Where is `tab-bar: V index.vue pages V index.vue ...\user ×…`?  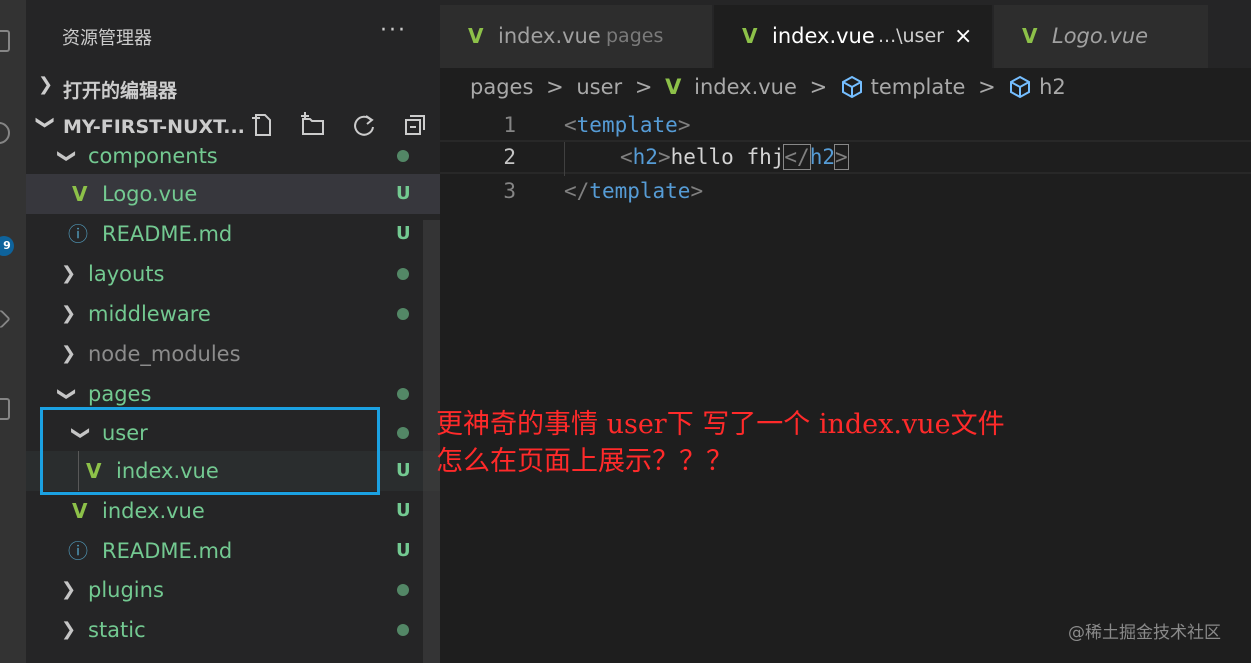 tab-bar: V index.vue pages V index.vue ...\user ×… is located at coordinates (845, 34).